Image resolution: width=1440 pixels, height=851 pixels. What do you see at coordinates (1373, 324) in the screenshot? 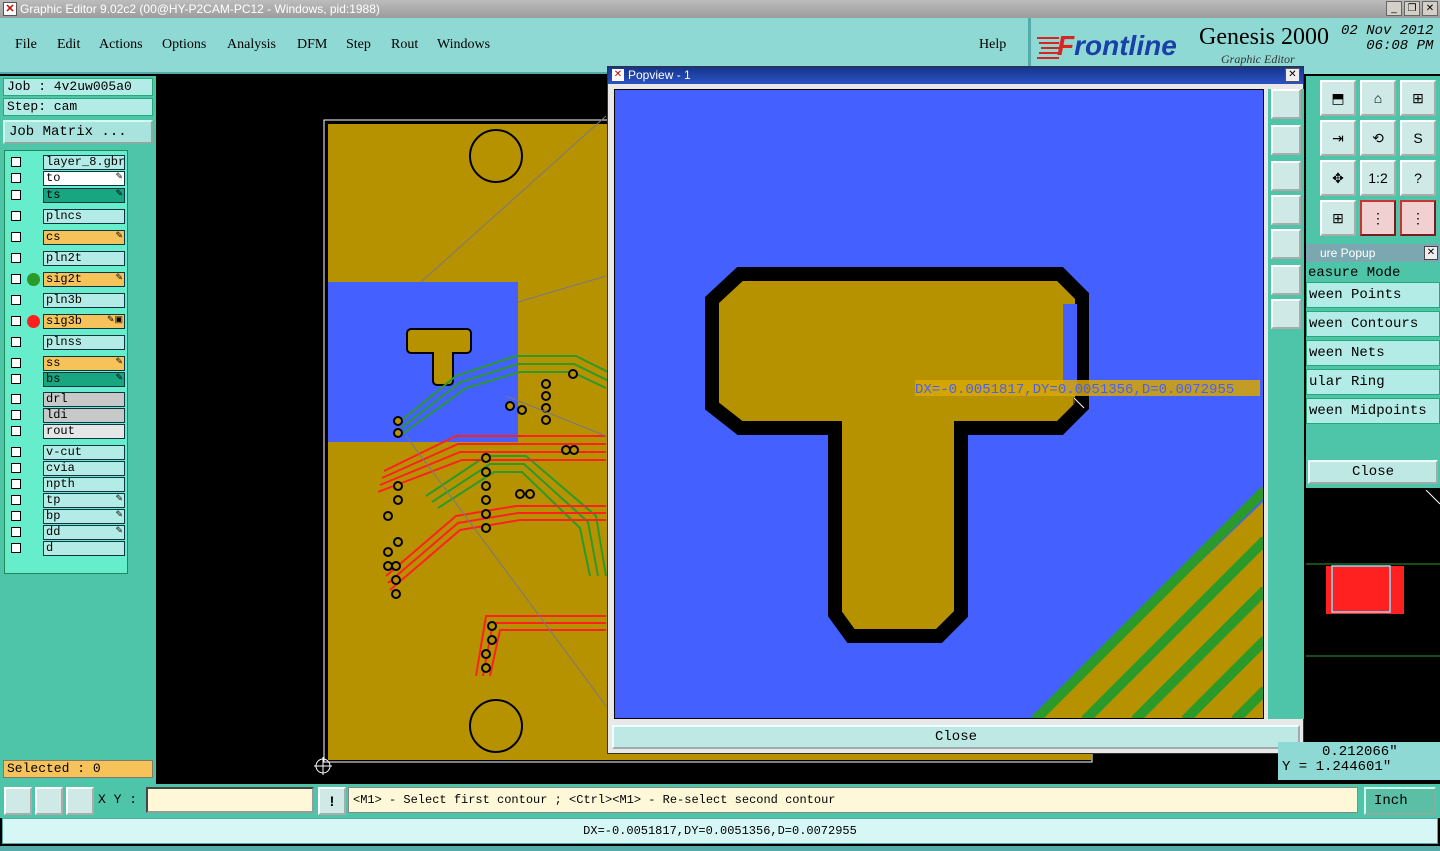
I see `measure-between-contours: ween Contours` at bounding box center [1373, 324].